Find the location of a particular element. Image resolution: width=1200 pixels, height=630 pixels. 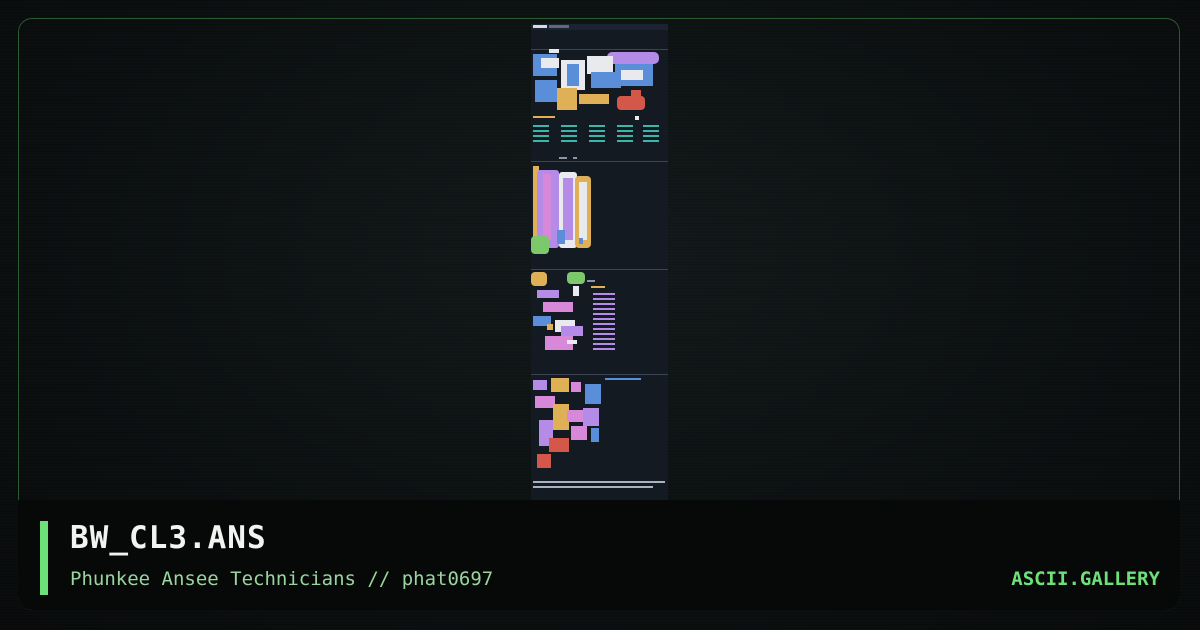

artwork-preview is located at coordinates (599, 262).